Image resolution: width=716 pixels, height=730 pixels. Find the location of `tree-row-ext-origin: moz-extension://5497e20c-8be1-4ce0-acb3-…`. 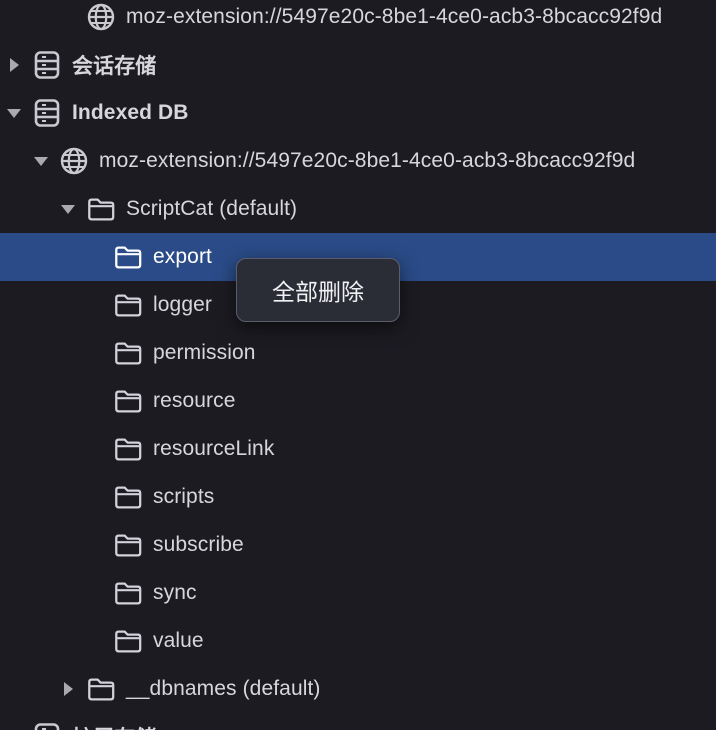

tree-row-ext-origin: moz-extension://5497e20c-8be1-4ce0-acb3-… is located at coordinates (358, 161).